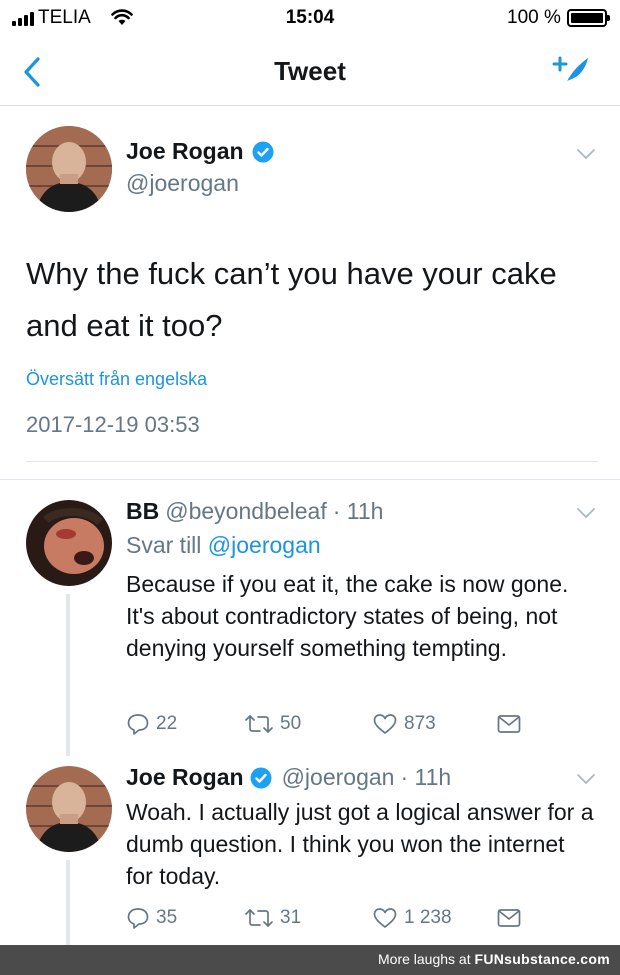  I want to click on reply-to-line: Svar till @joerogan, so click(223, 545).